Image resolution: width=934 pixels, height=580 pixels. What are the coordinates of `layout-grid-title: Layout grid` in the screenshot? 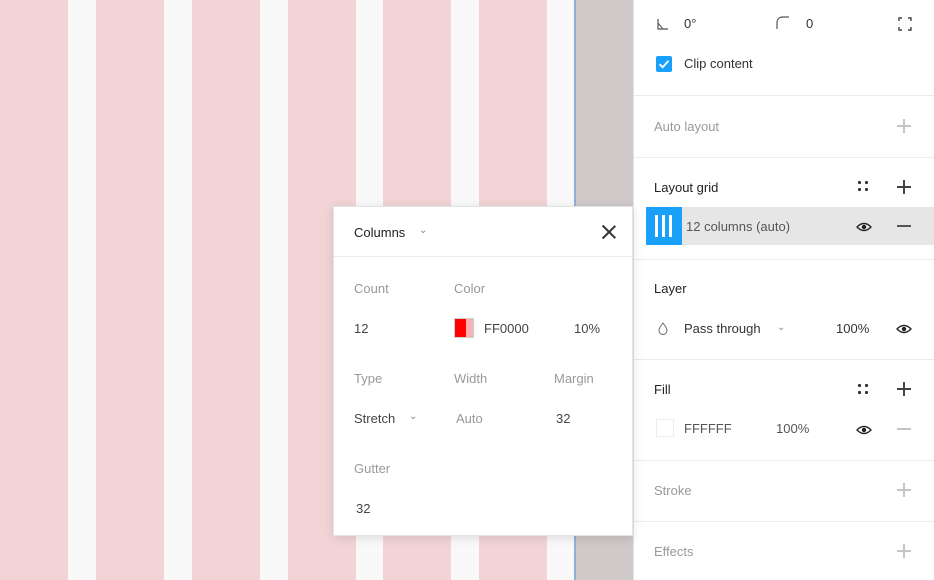 It's located at (686, 187).